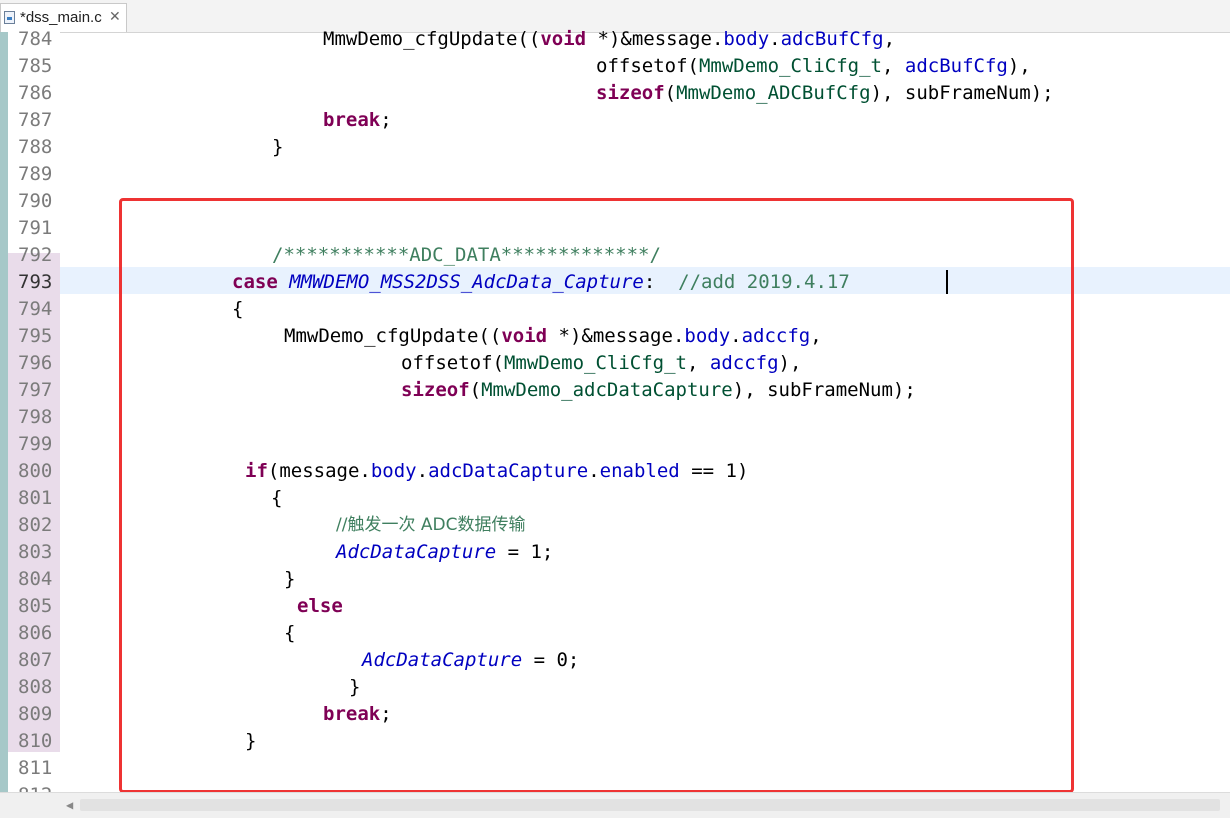  Describe the element at coordinates (35, 741) in the screenshot. I see `line-number: 810` at that location.